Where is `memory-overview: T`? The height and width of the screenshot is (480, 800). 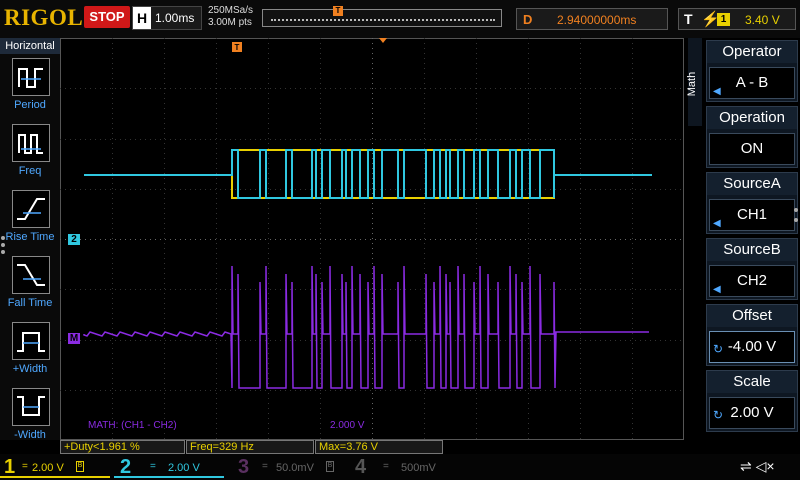 memory-overview: T is located at coordinates (382, 16).